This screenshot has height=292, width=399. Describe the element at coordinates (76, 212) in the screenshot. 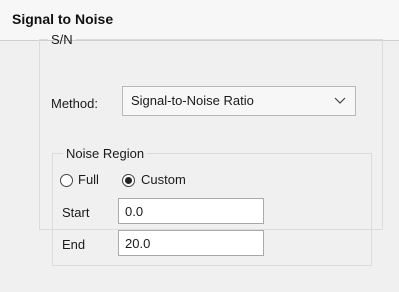

I see `start-label: Start` at that location.